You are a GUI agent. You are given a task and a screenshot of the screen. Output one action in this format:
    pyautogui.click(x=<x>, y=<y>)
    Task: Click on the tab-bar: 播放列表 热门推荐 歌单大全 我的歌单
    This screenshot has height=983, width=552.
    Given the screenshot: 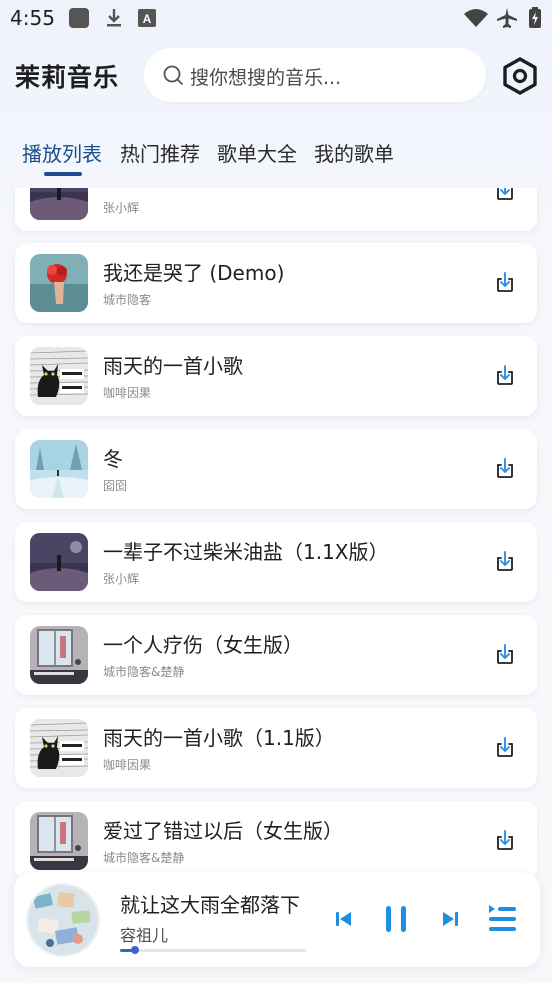 What is the action you would take?
    pyautogui.click(x=276, y=158)
    